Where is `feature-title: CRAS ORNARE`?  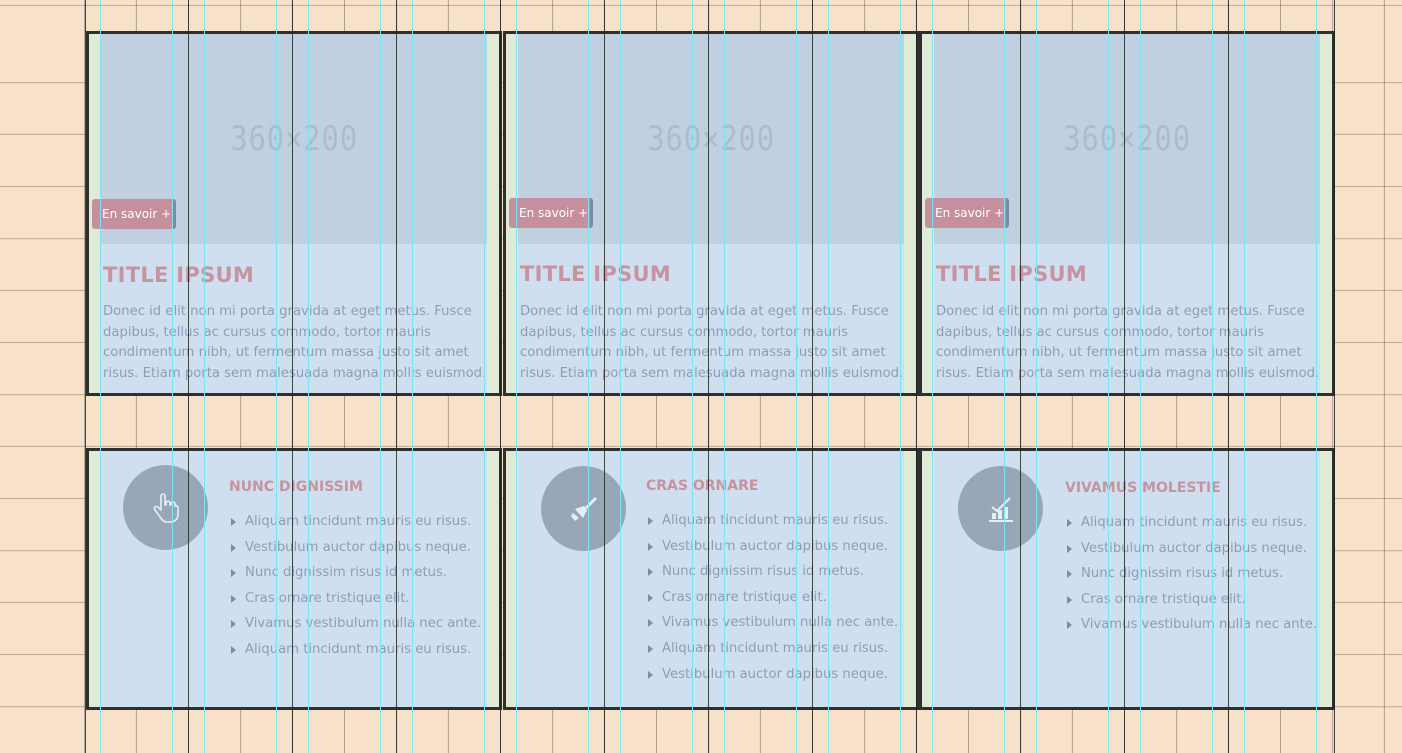
feature-title: CRAS ORNARE is located at coordinates (702, 486).